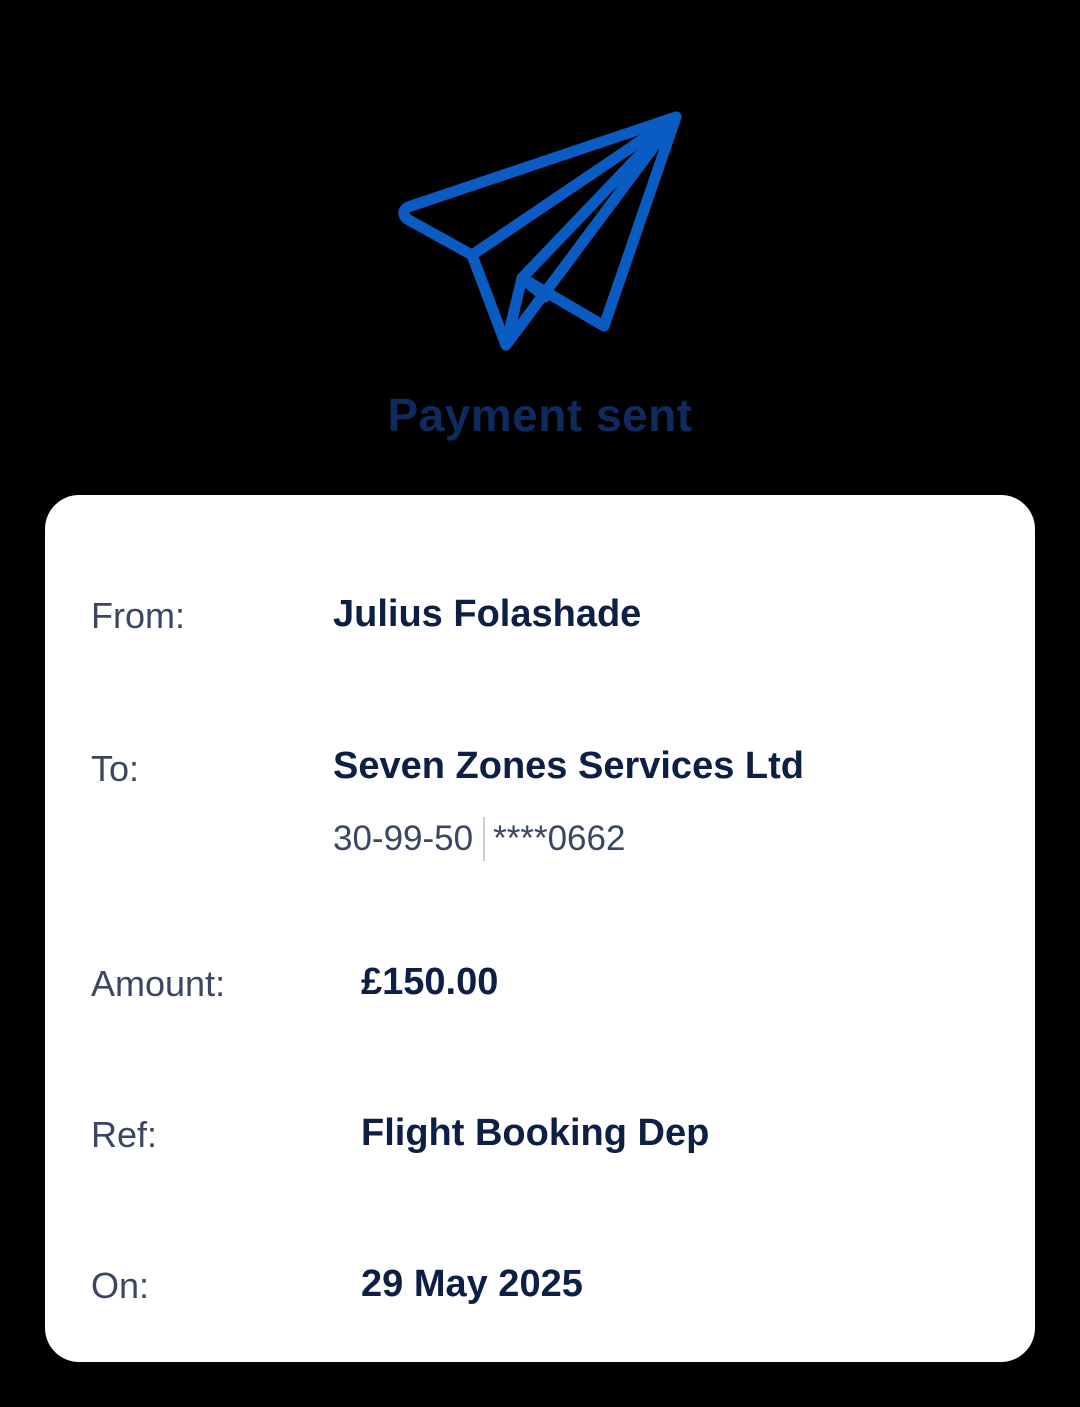 The width and height of the screenshot is (1080, 1407). I want to click on to-label: To:, so click(115, 768).